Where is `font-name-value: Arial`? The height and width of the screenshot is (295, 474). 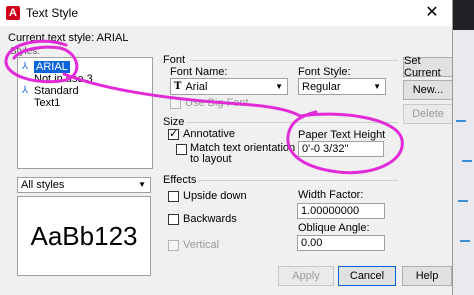 font-name-value: Arial is located at coordinates (196, 86).